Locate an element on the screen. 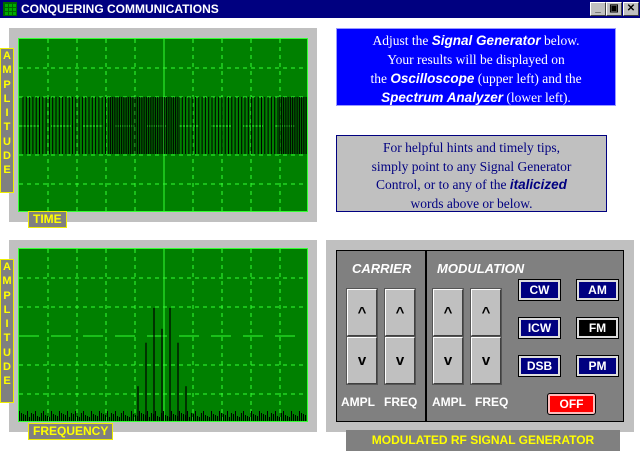 Image resolution: width=640 pixels, height=456 pixels. modulation-ampl-label: AMPL is located at coordinates (449, 402).